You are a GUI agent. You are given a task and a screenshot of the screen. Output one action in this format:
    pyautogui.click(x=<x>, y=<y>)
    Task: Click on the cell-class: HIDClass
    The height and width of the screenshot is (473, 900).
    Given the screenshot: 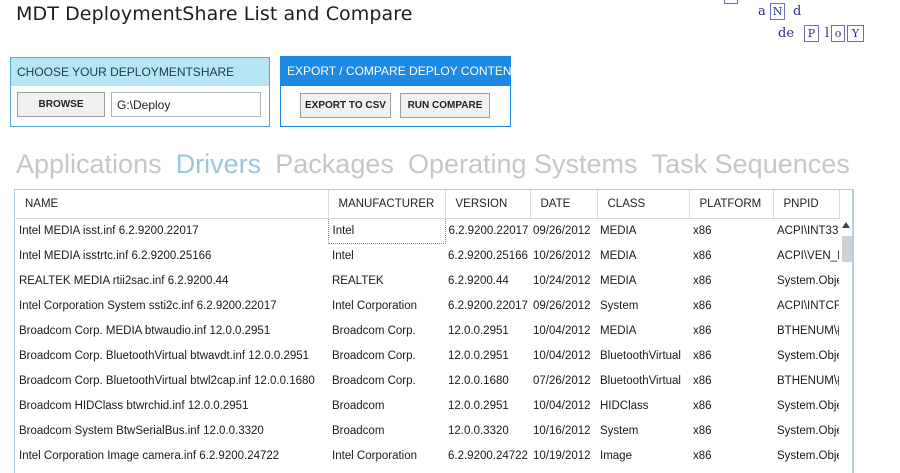 What is the action you would take?
    pyautogui.click(x=624, y=405)
    